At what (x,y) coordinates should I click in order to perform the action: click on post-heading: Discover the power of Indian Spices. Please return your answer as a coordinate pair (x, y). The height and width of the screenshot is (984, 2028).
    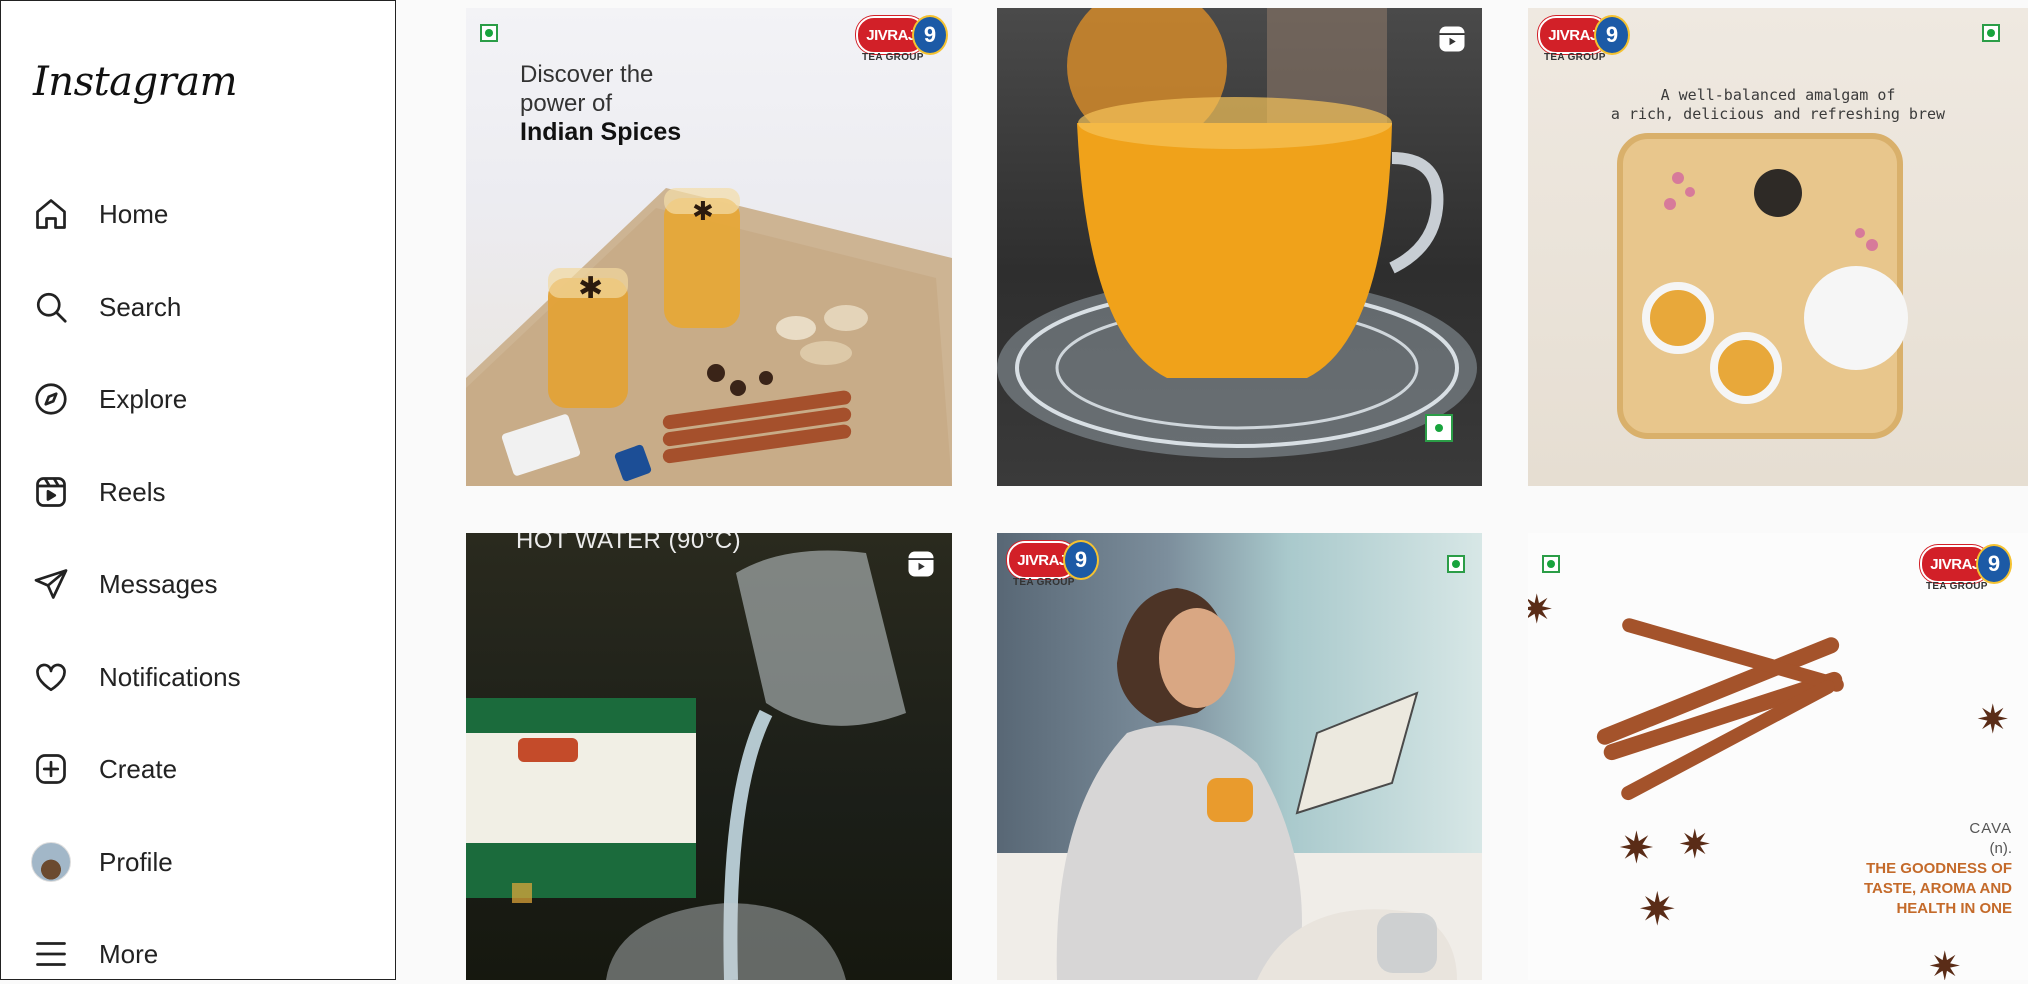
    Looking at the image, I should click on (601, 103).